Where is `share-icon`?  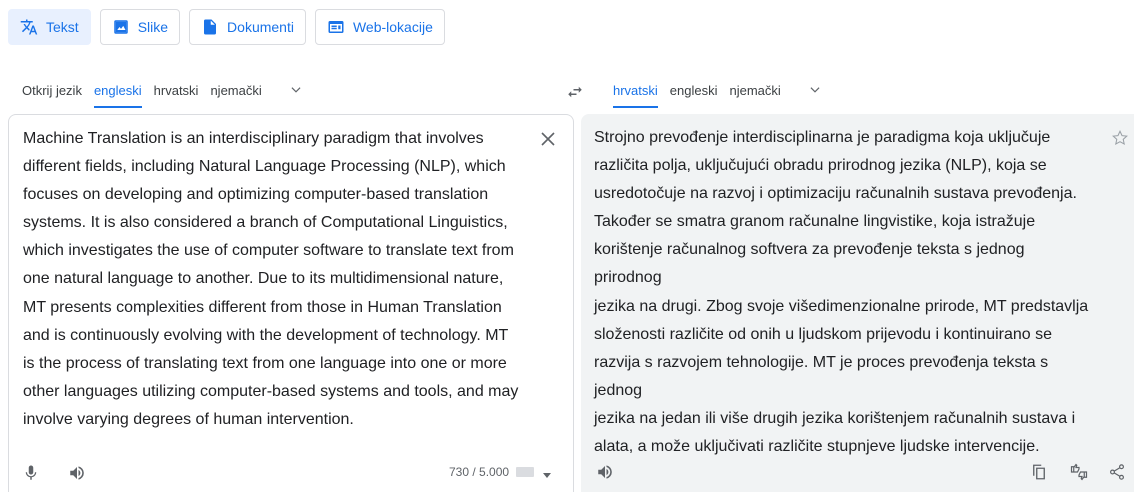
share-icon is located at coordinates (1117, 472).